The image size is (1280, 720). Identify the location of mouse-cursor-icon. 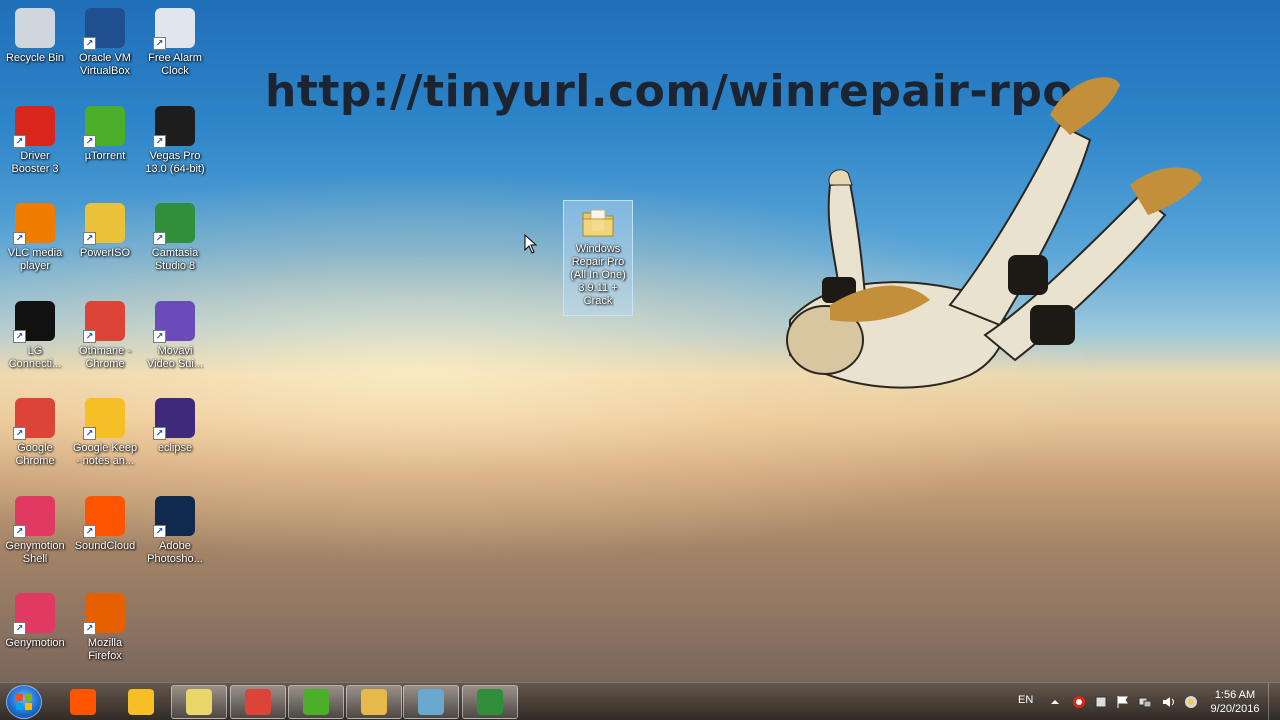
(531, 244).